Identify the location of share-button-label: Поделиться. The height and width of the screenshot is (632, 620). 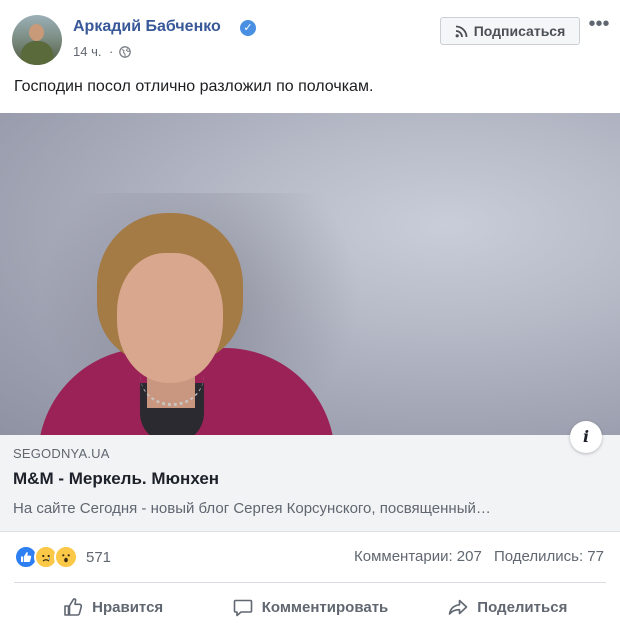
(522, 607).